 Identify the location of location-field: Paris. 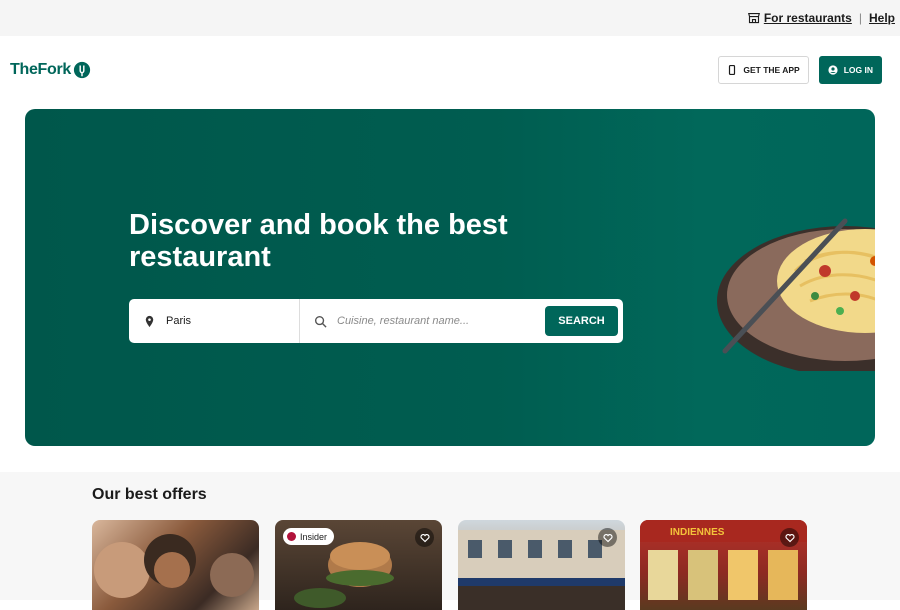
(214, 321).